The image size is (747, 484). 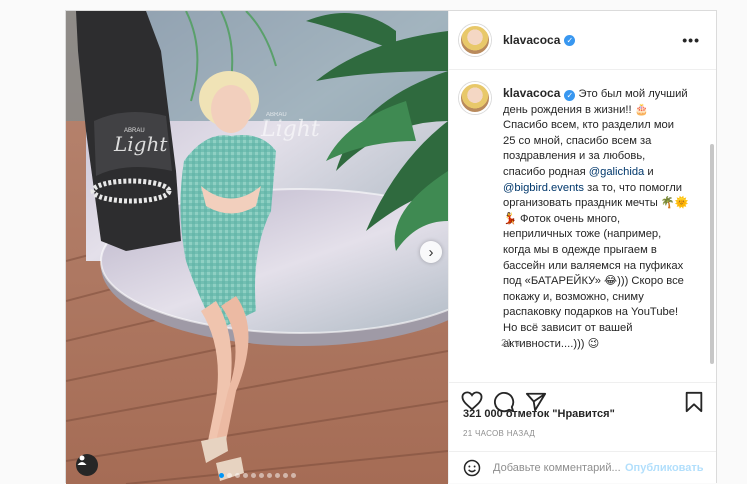 I want to click on comment-input, so click(x=557, y=467).